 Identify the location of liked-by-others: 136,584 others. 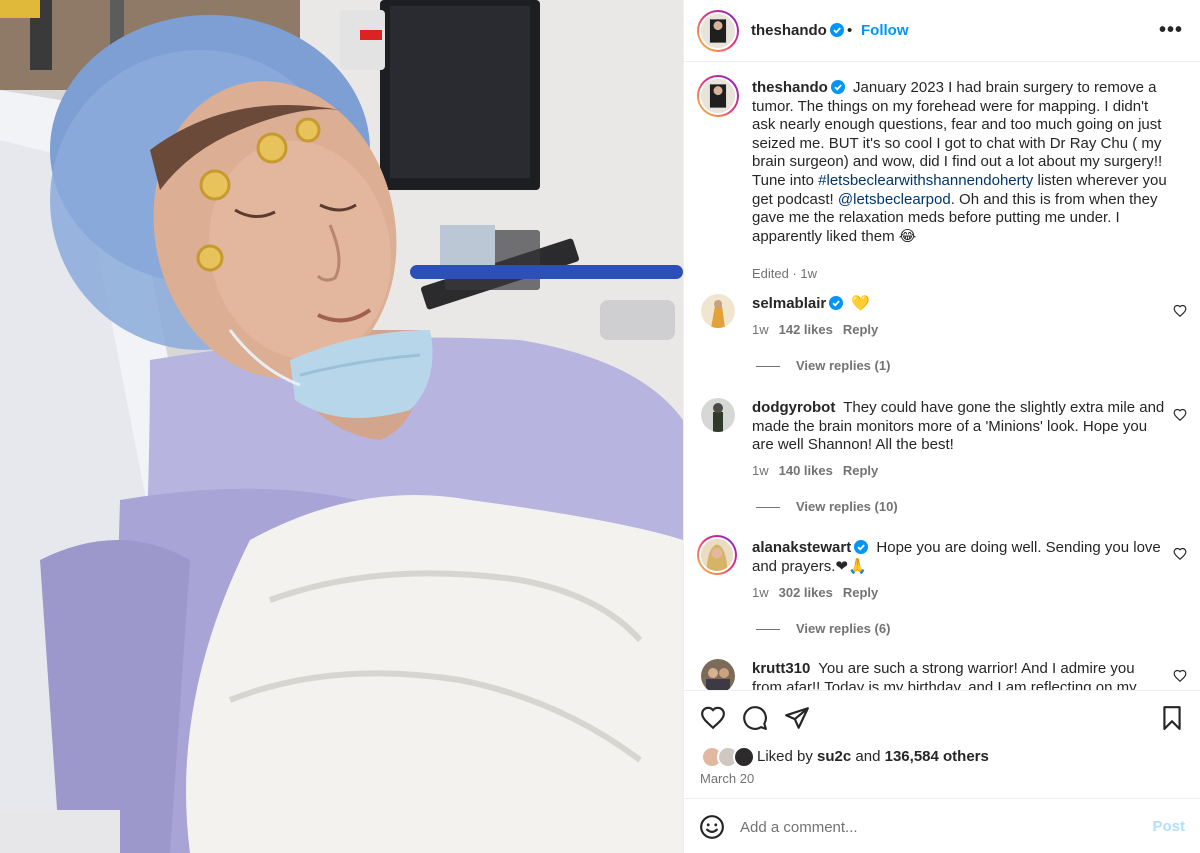
(937, 756).